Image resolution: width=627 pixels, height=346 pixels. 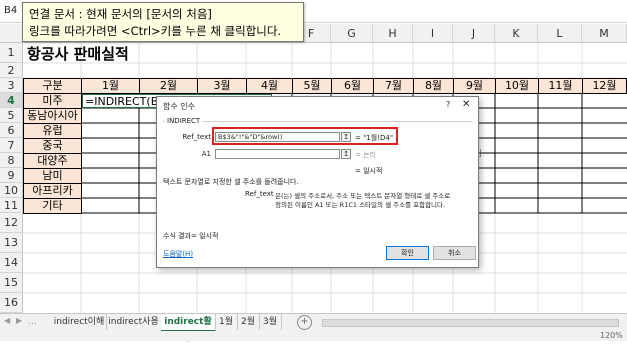 I want to click on row-header-11: 11, so click(x=11, y=205).